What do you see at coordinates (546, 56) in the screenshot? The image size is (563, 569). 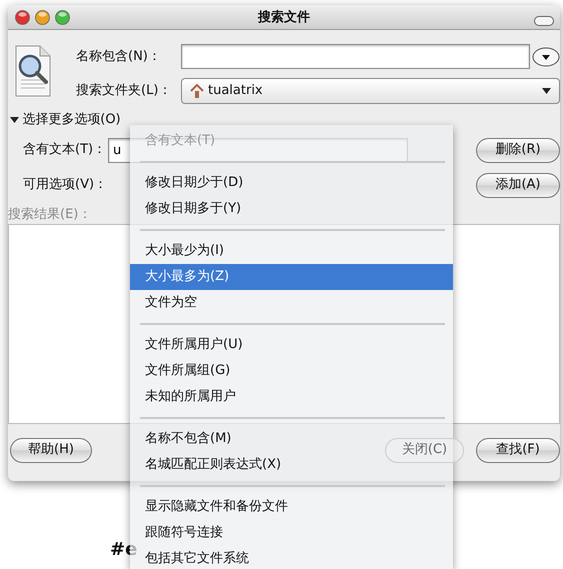 I see `dropdown-button` at bounding box center [546, 56].